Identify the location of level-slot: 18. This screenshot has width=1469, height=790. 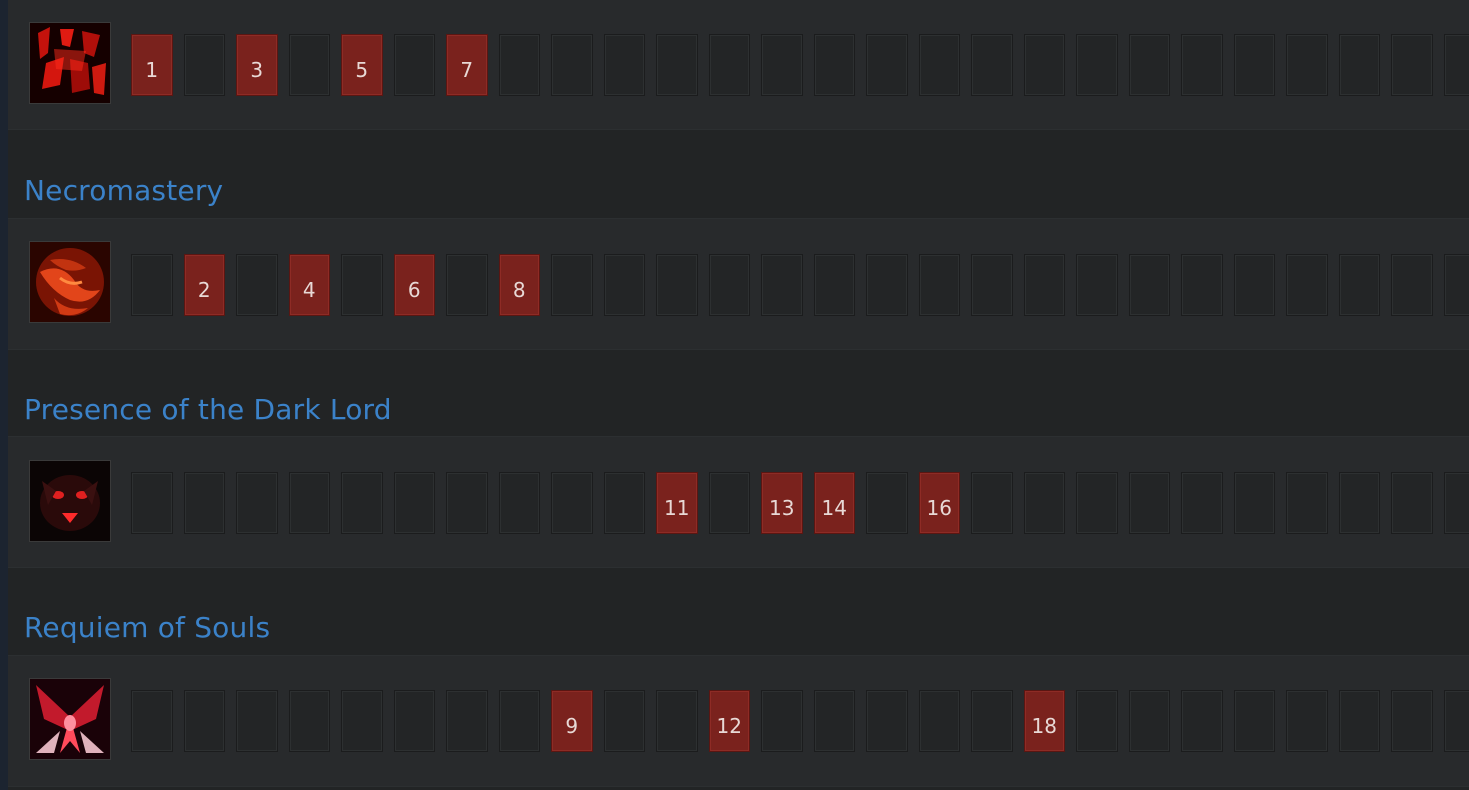
(1044, 721).